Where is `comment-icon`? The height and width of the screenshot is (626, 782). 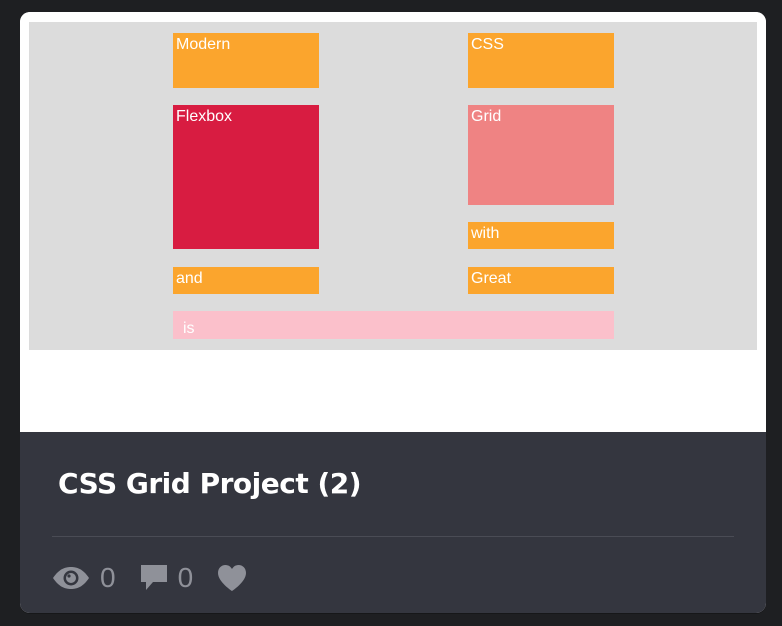 comment-icon is located at coordinates (154, 578).